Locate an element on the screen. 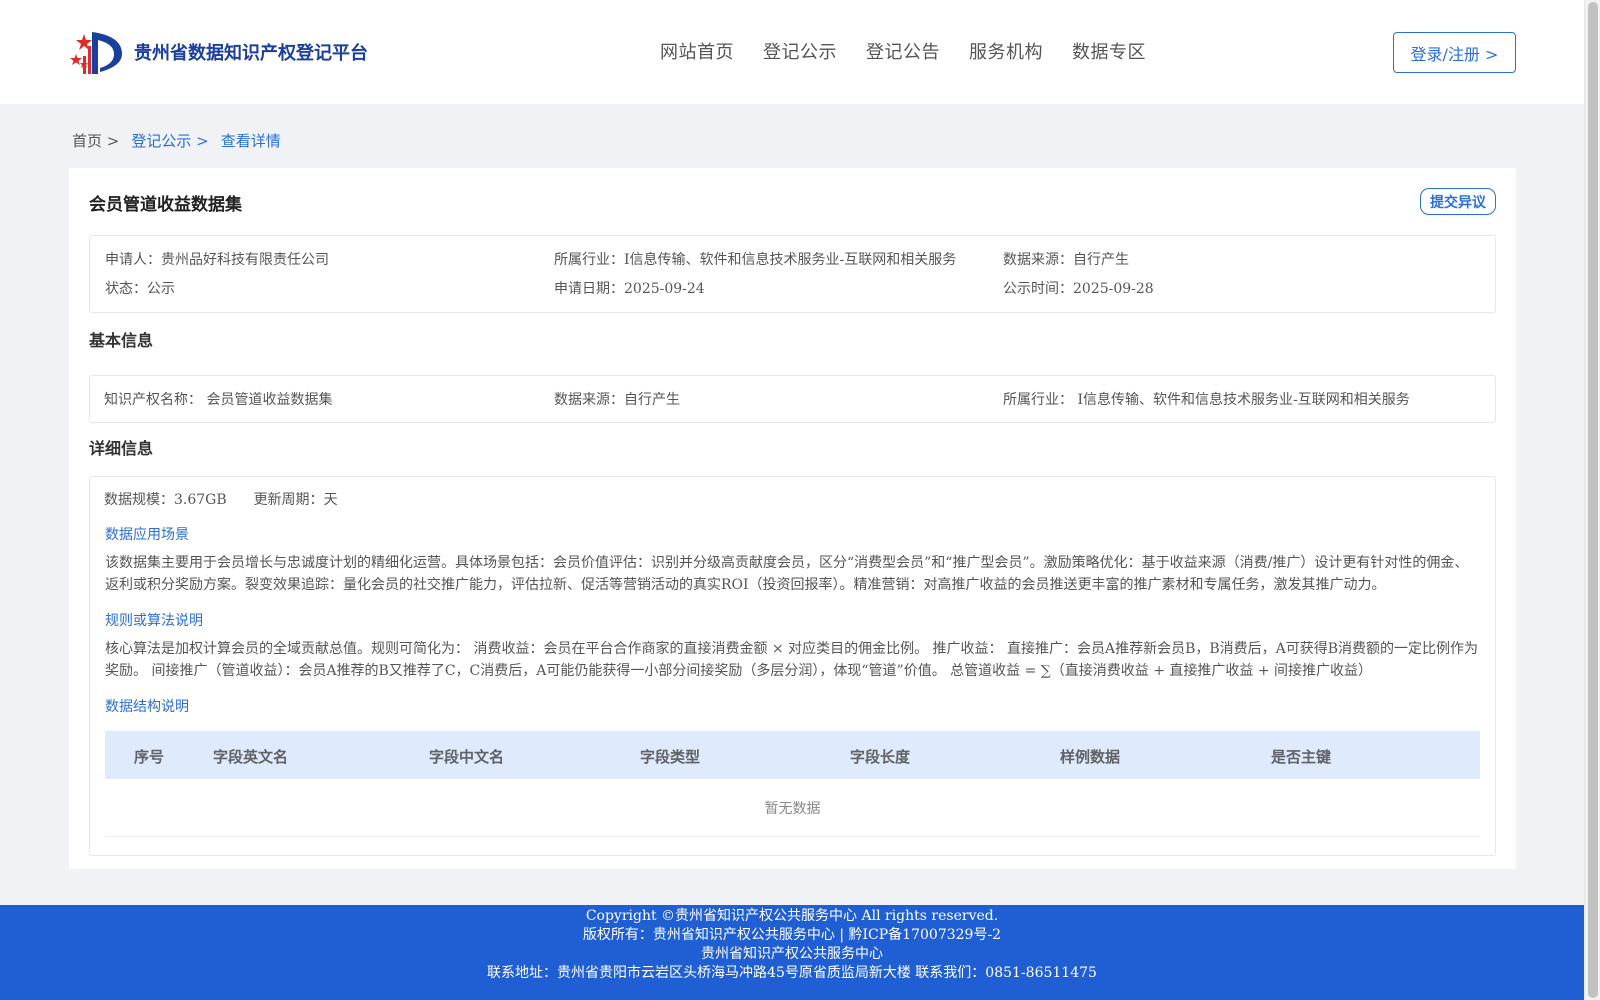 This screenshot has height=1000, width=1600. status-value: 公示 is located at coordinates (161, 289).